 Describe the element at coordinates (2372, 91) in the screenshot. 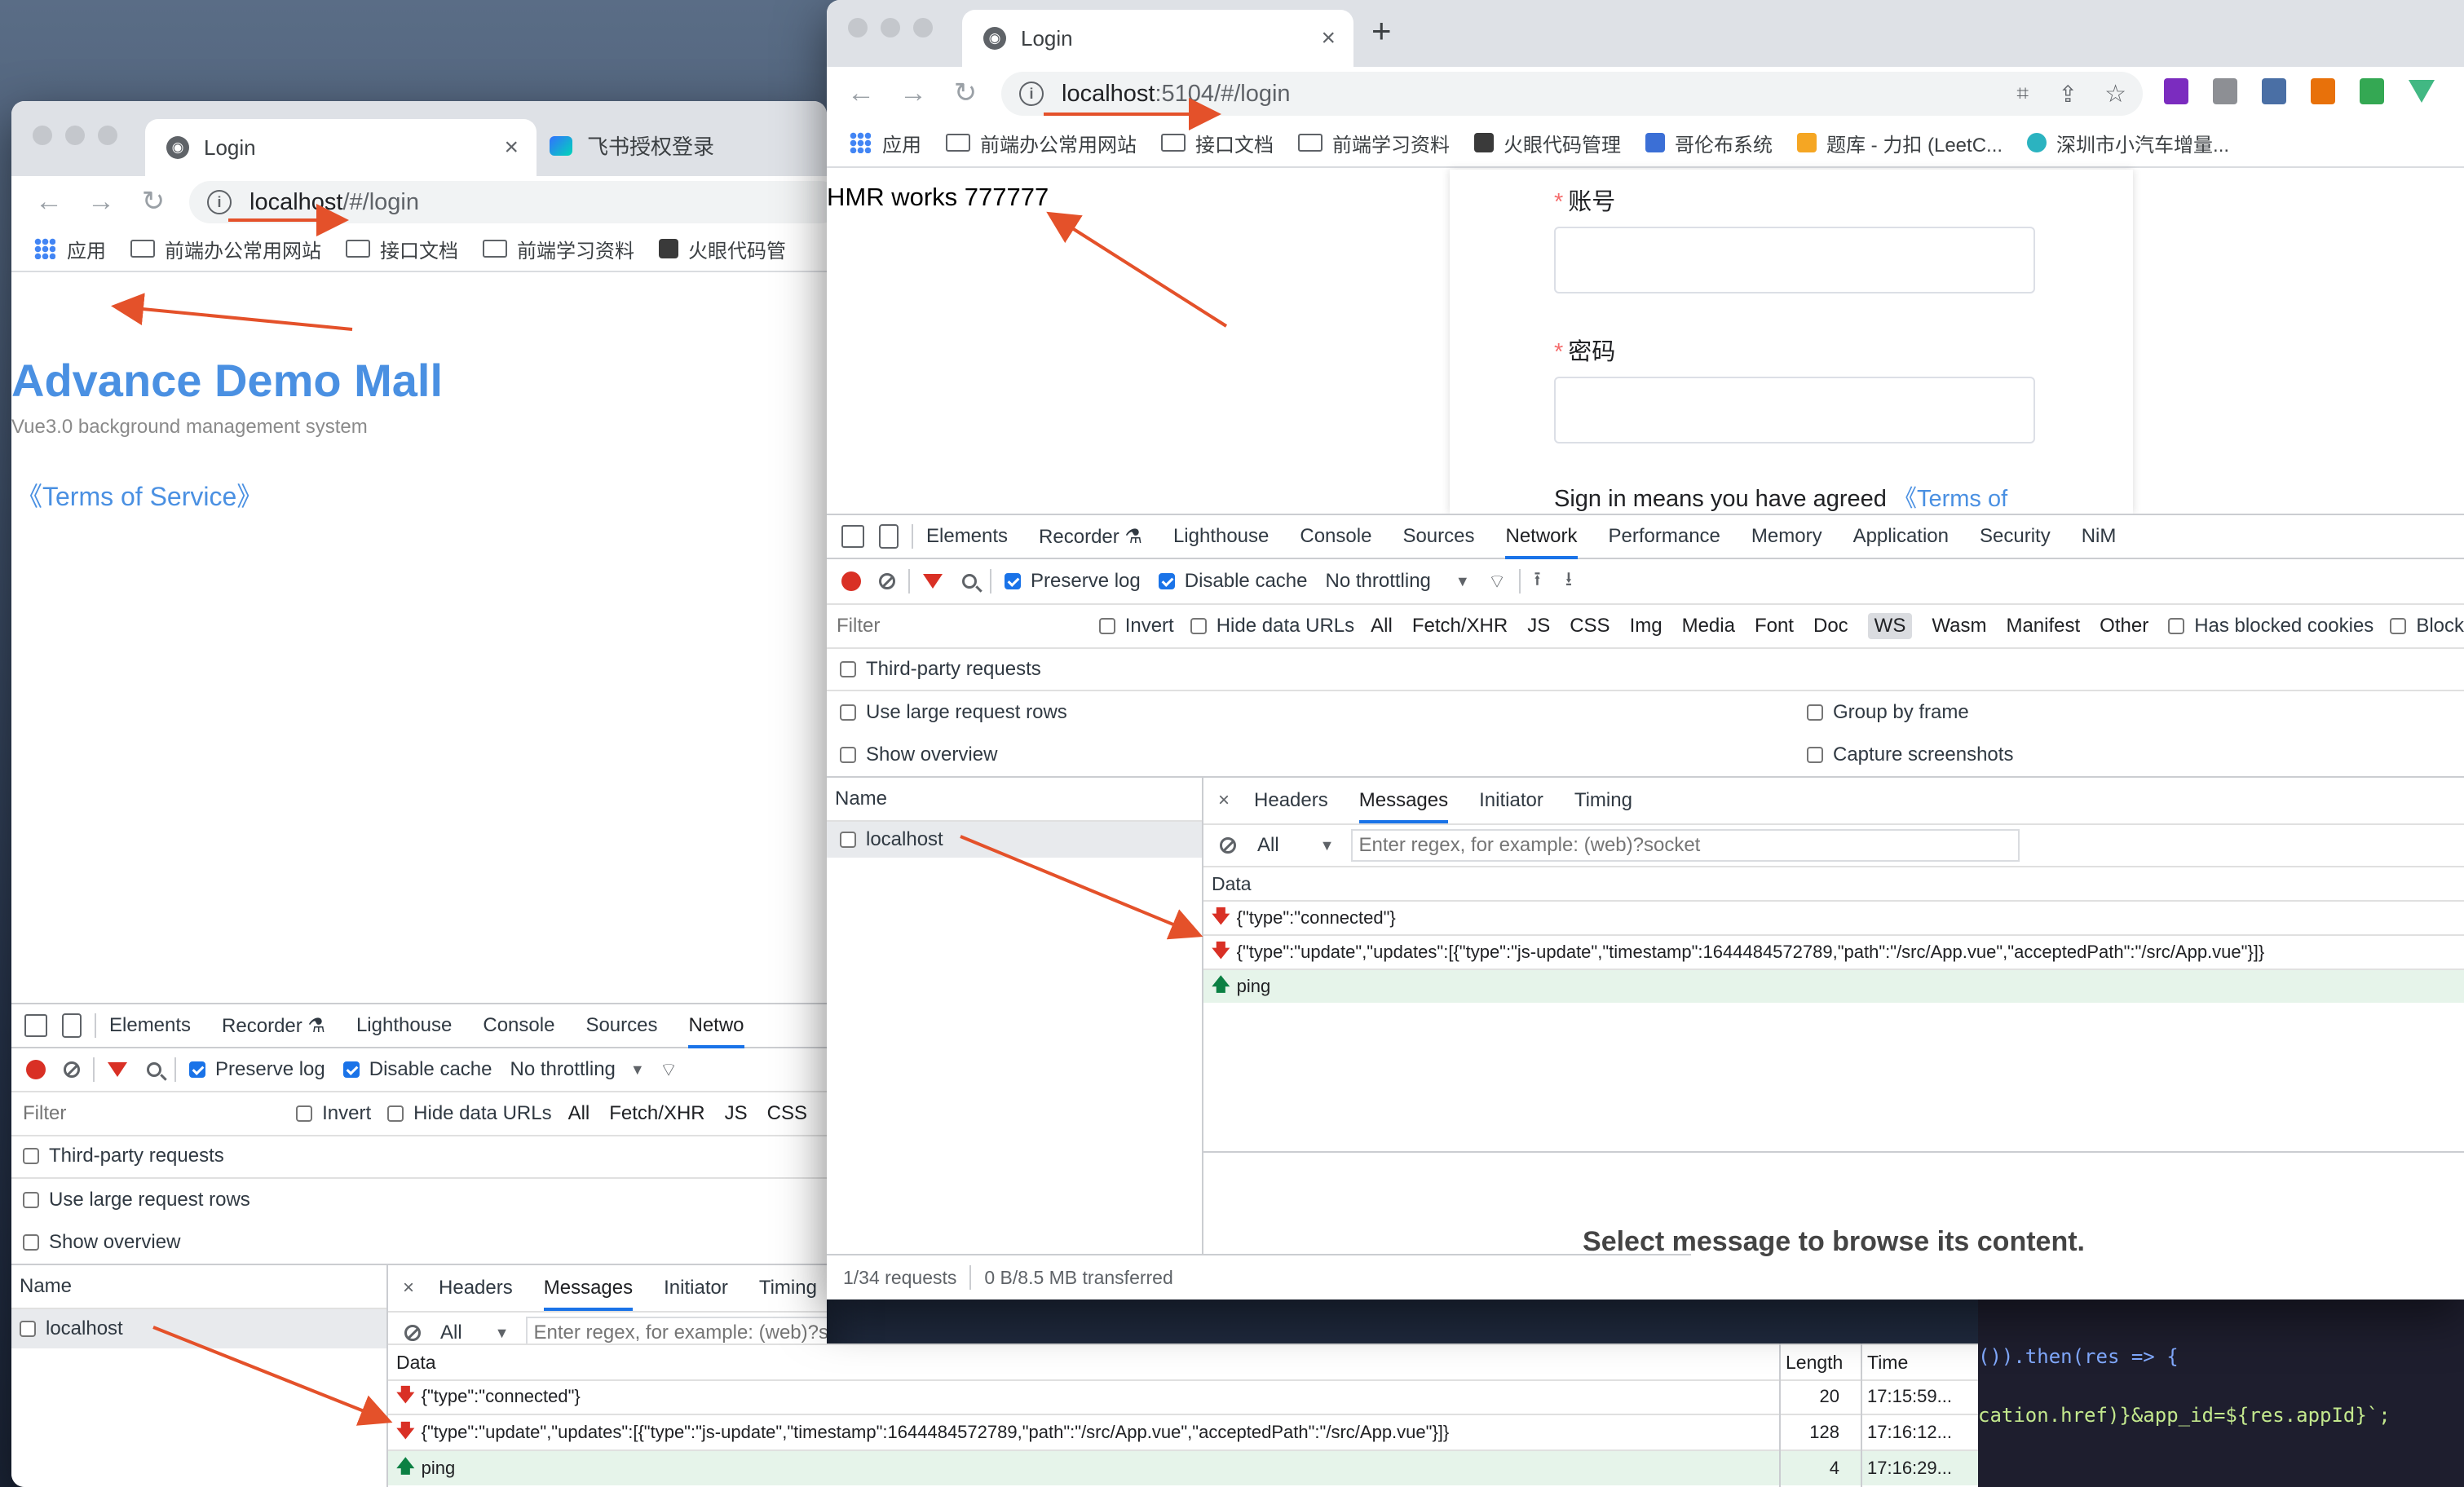

I see `extension-cube-icon` at that location.